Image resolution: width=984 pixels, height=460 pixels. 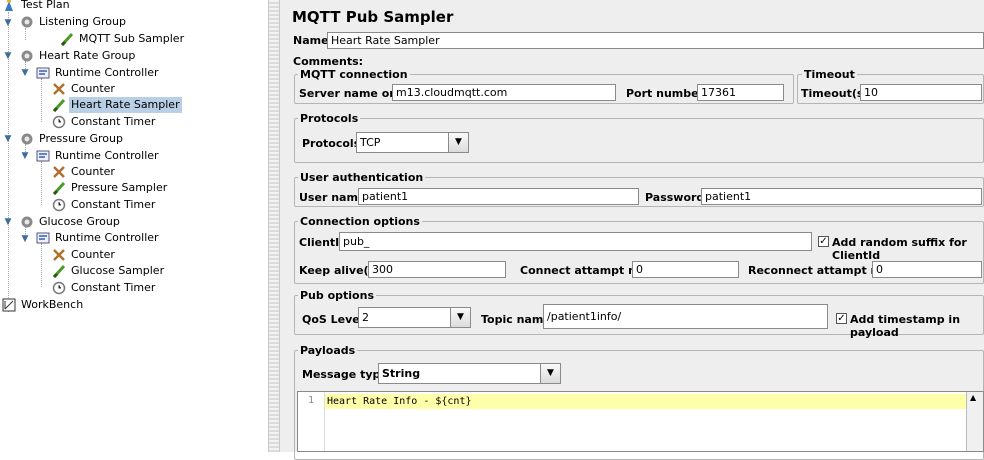 I want to click on tree-item-heart-rate-group: Heart Rate Group, so click(x=78, y=56).